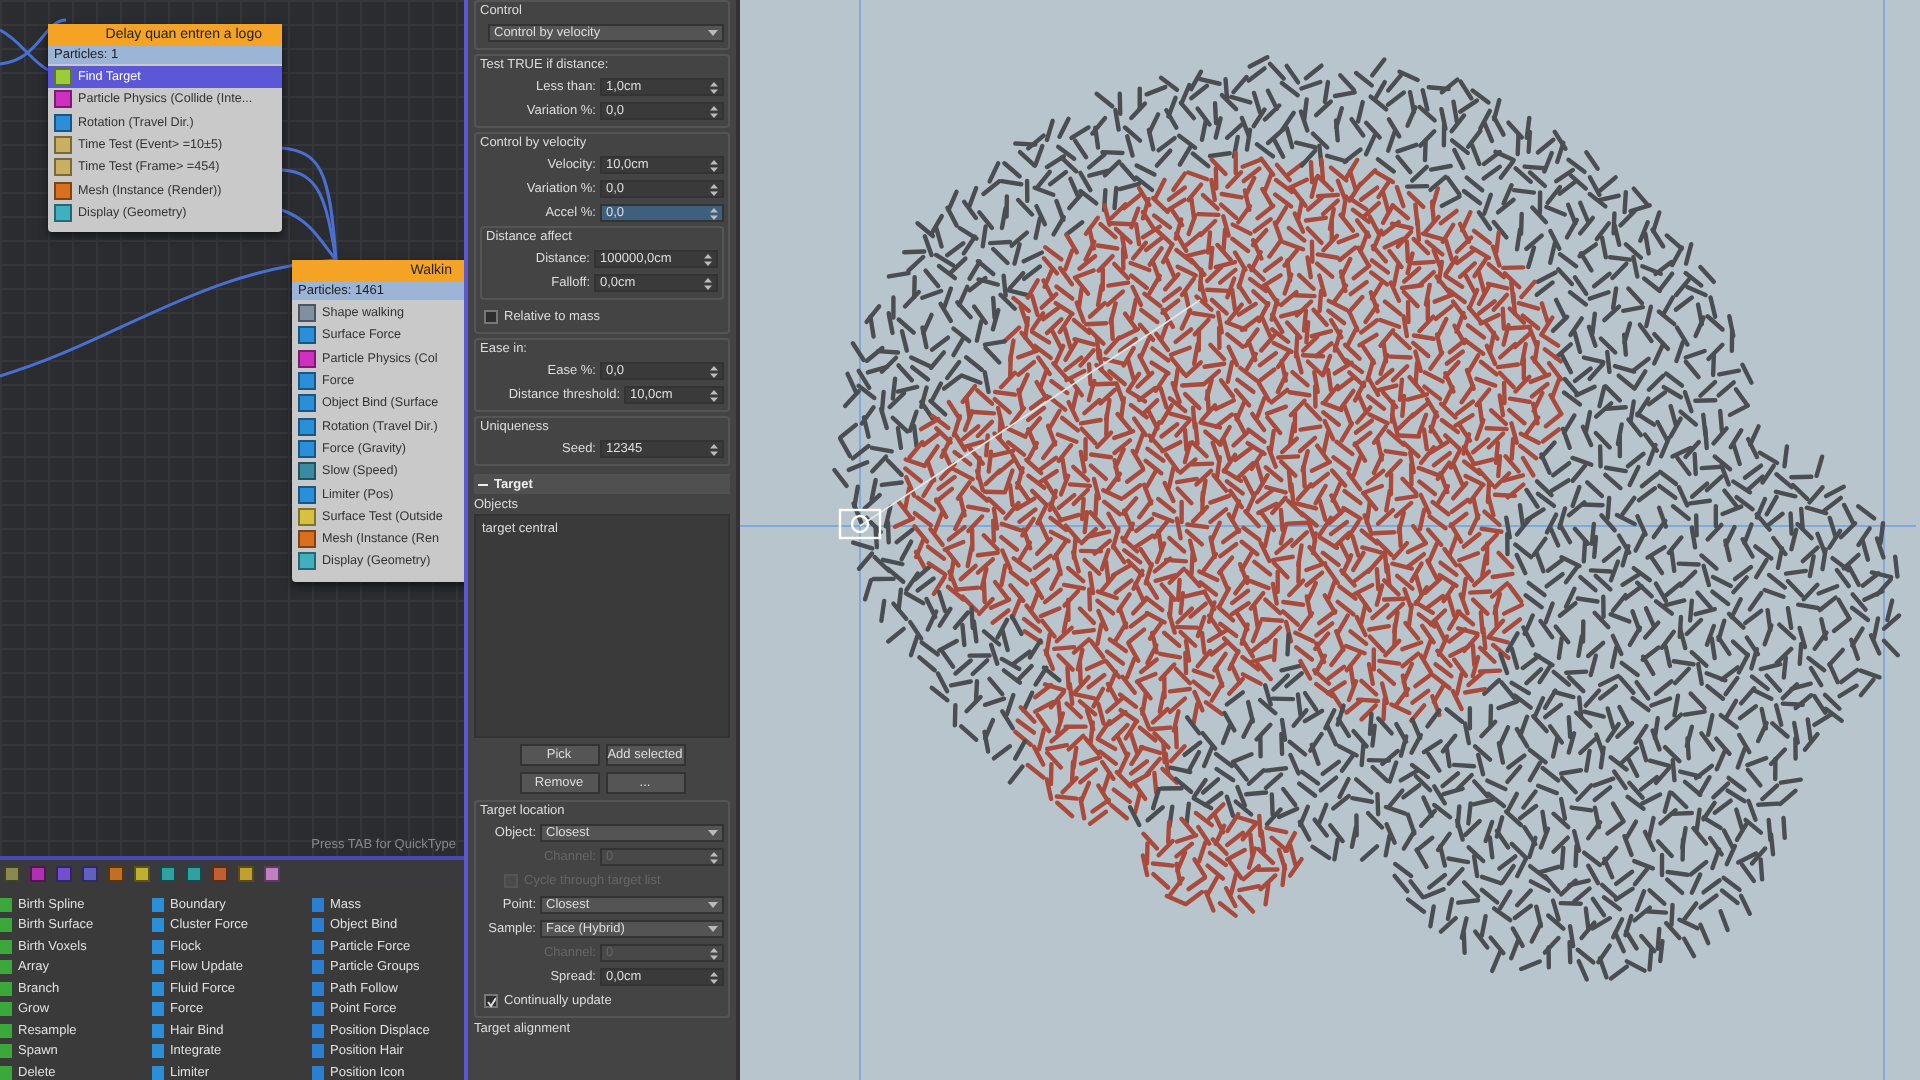  What do you see at coordinates (483, 484) in the screenshot?
I see `collapse-icon` at bounding box center [483, 484].